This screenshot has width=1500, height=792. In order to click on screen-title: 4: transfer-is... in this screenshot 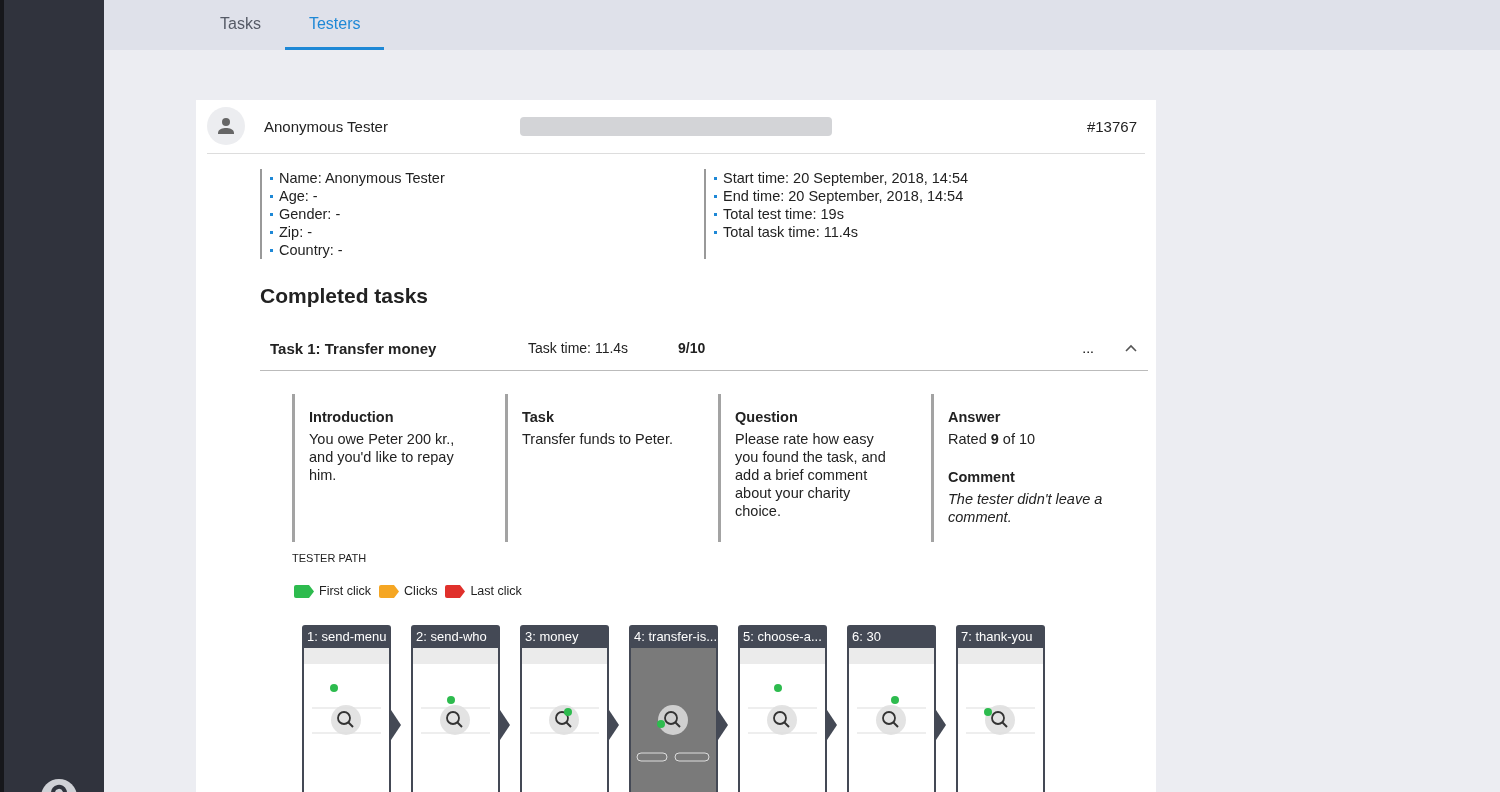, I will do `click(675, 637)`.